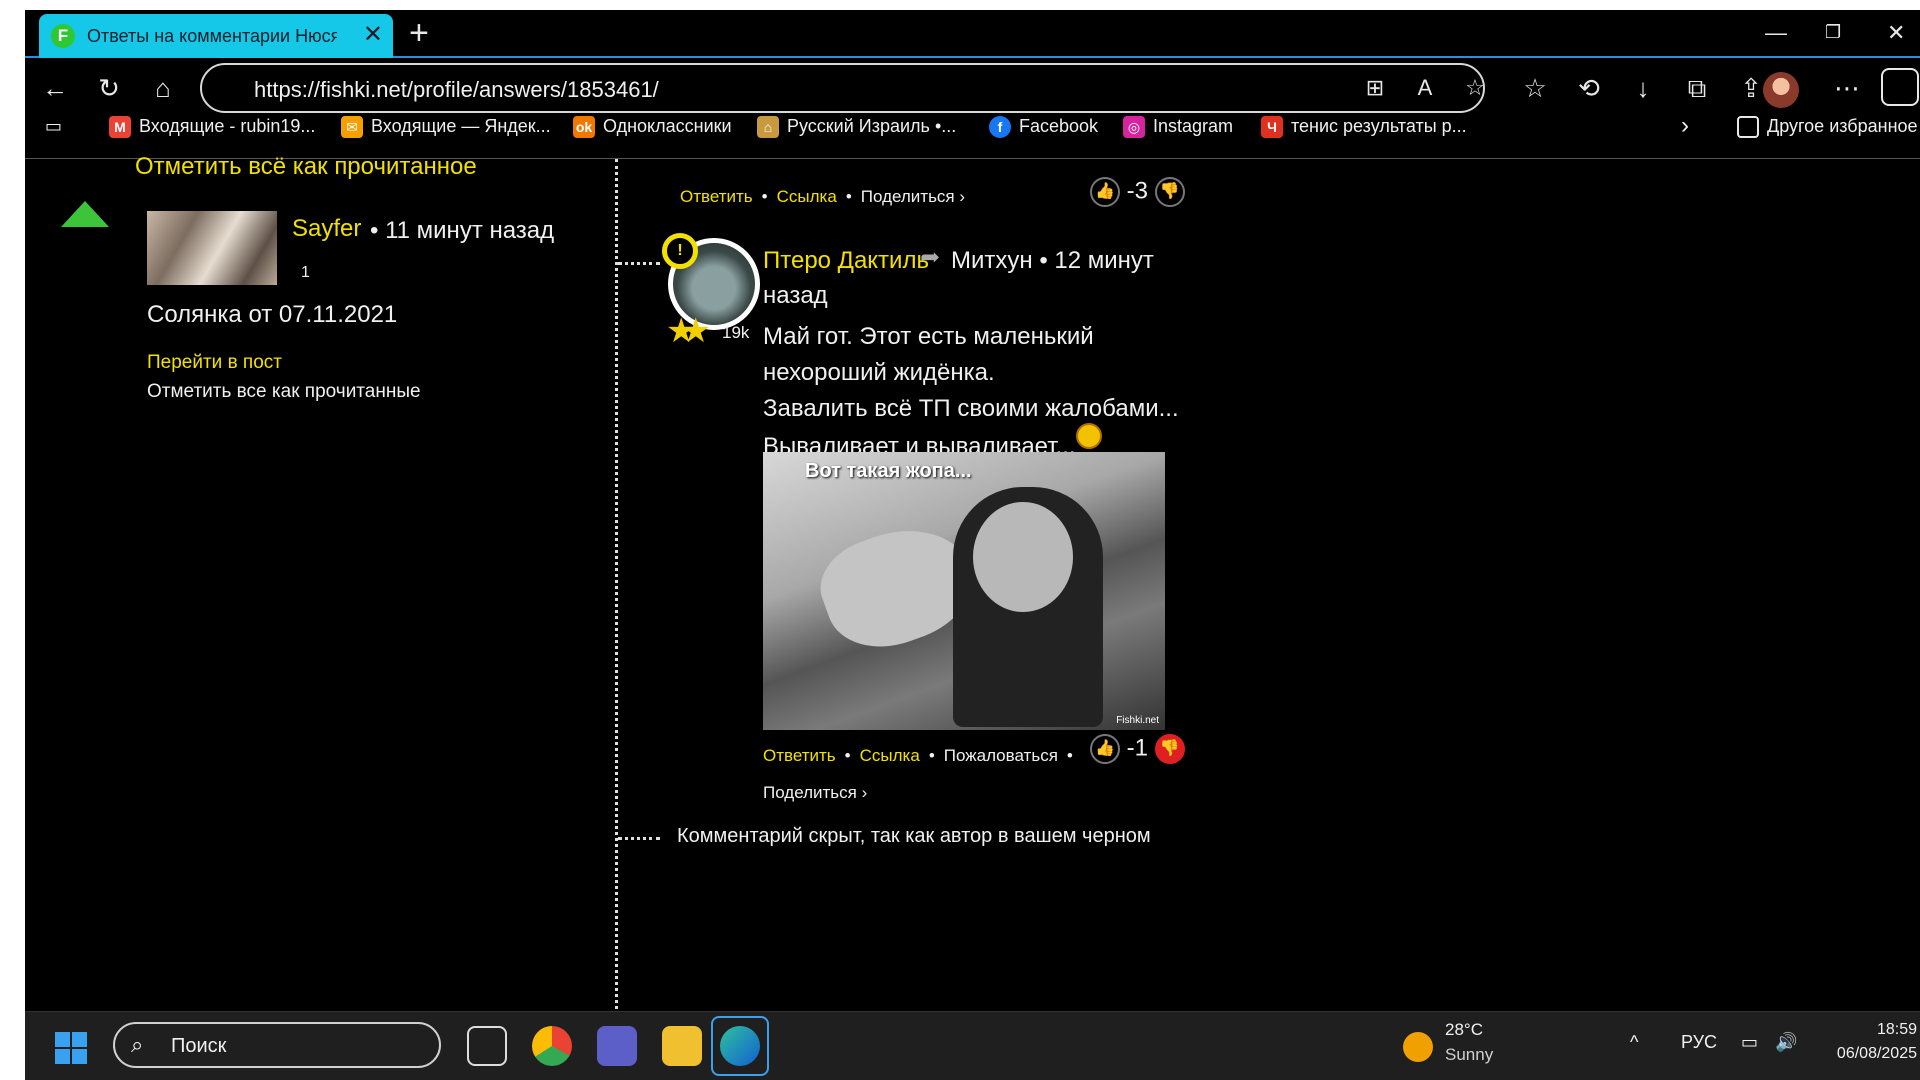  I want to click on comment-author: Птеро Дактиль, so click(846, 261).